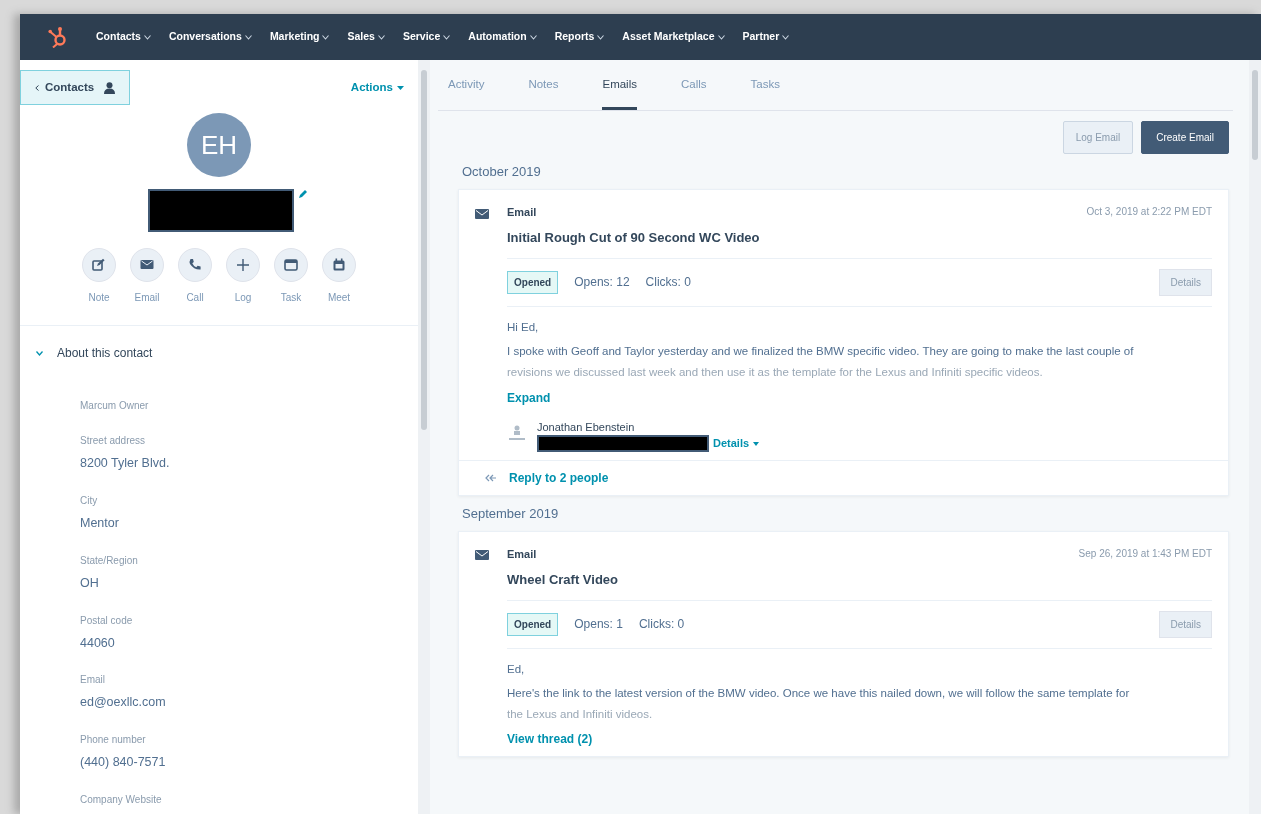 The height and width of the screenshot is (814, 1261). I want to click on section-toggle: About this contact, so click(86, 344).